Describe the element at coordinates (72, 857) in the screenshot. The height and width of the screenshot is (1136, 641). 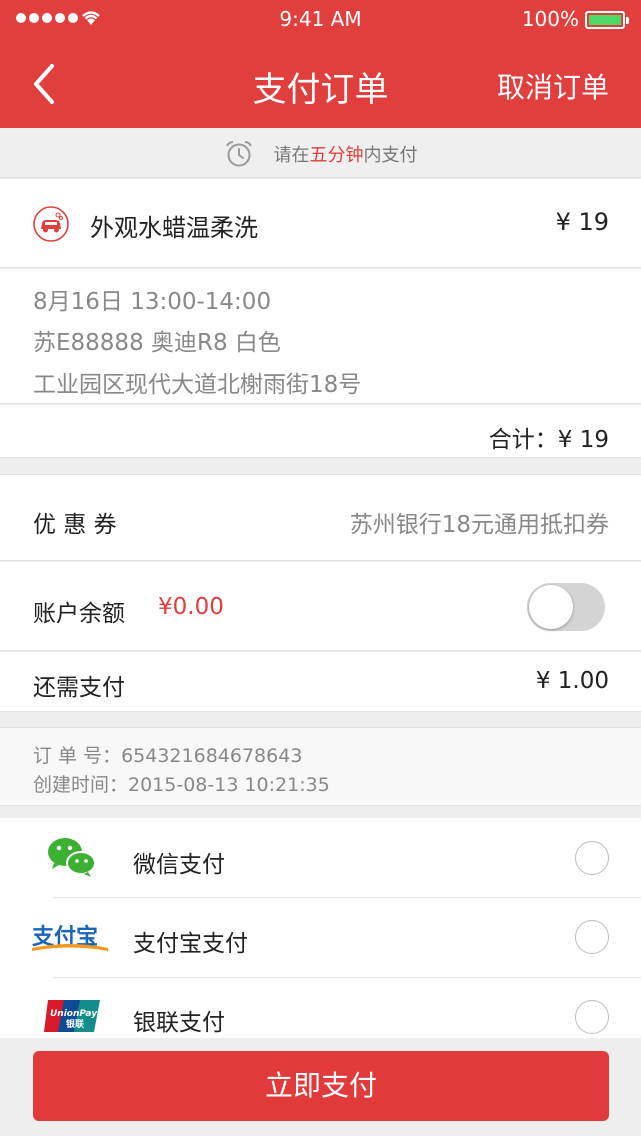
I see `wechat-icon` at that location.